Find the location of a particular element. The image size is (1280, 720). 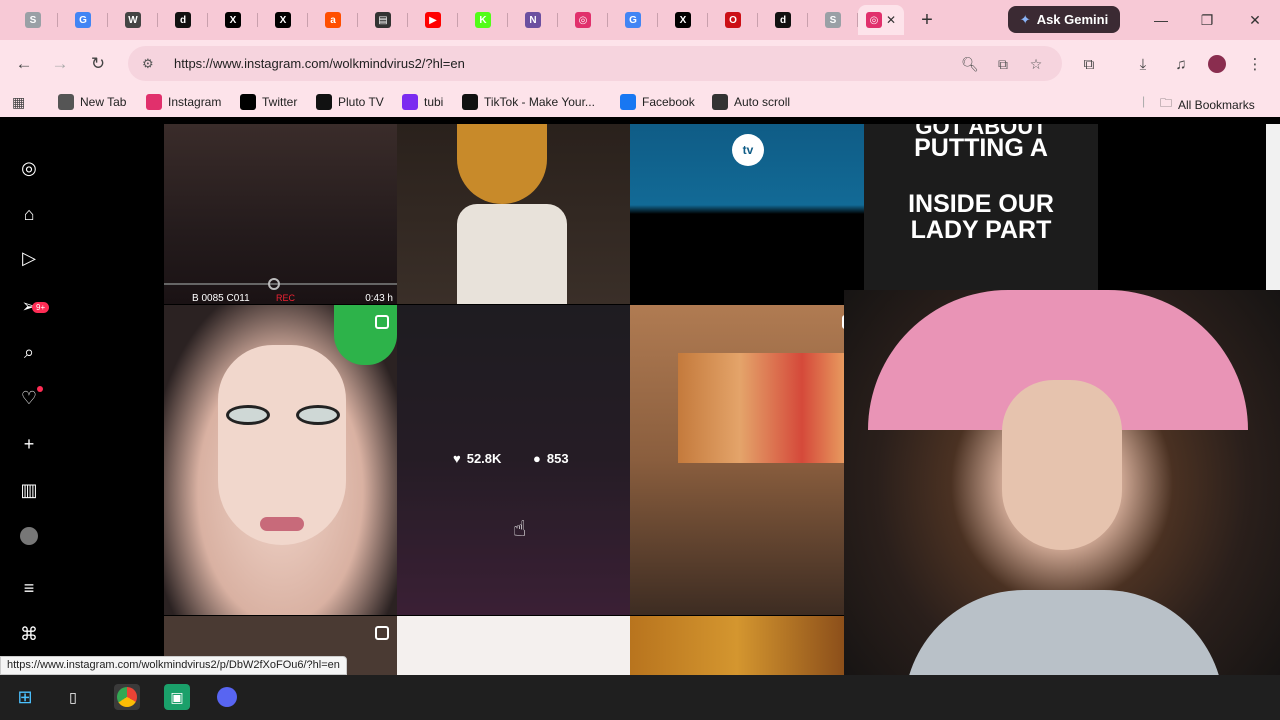

bookmark-item: tubi is located at coordinates (422, 102).